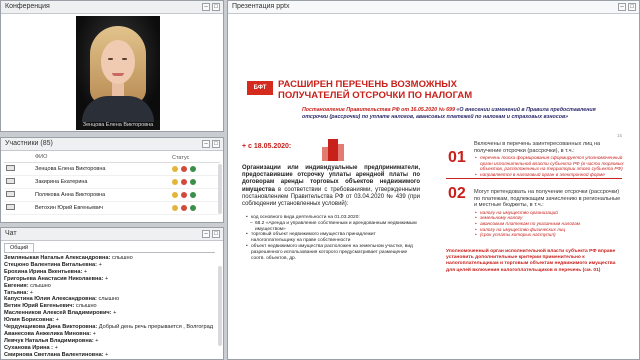  Describe the element at coordinates (70, 195) in the screenshot. I see `participant-name: Полякова Анна Викторовна` at that location.